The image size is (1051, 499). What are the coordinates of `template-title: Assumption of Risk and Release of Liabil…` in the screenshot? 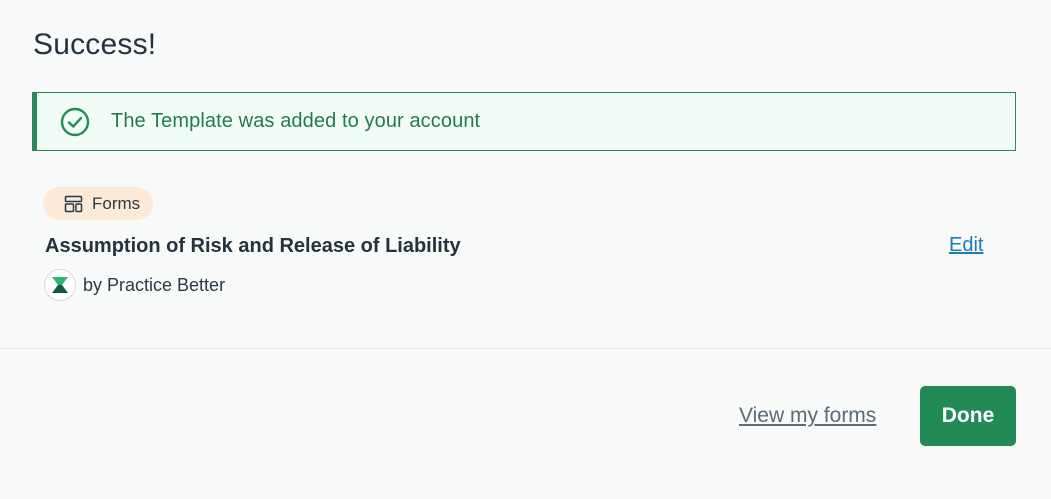 It's located at (253, 246).